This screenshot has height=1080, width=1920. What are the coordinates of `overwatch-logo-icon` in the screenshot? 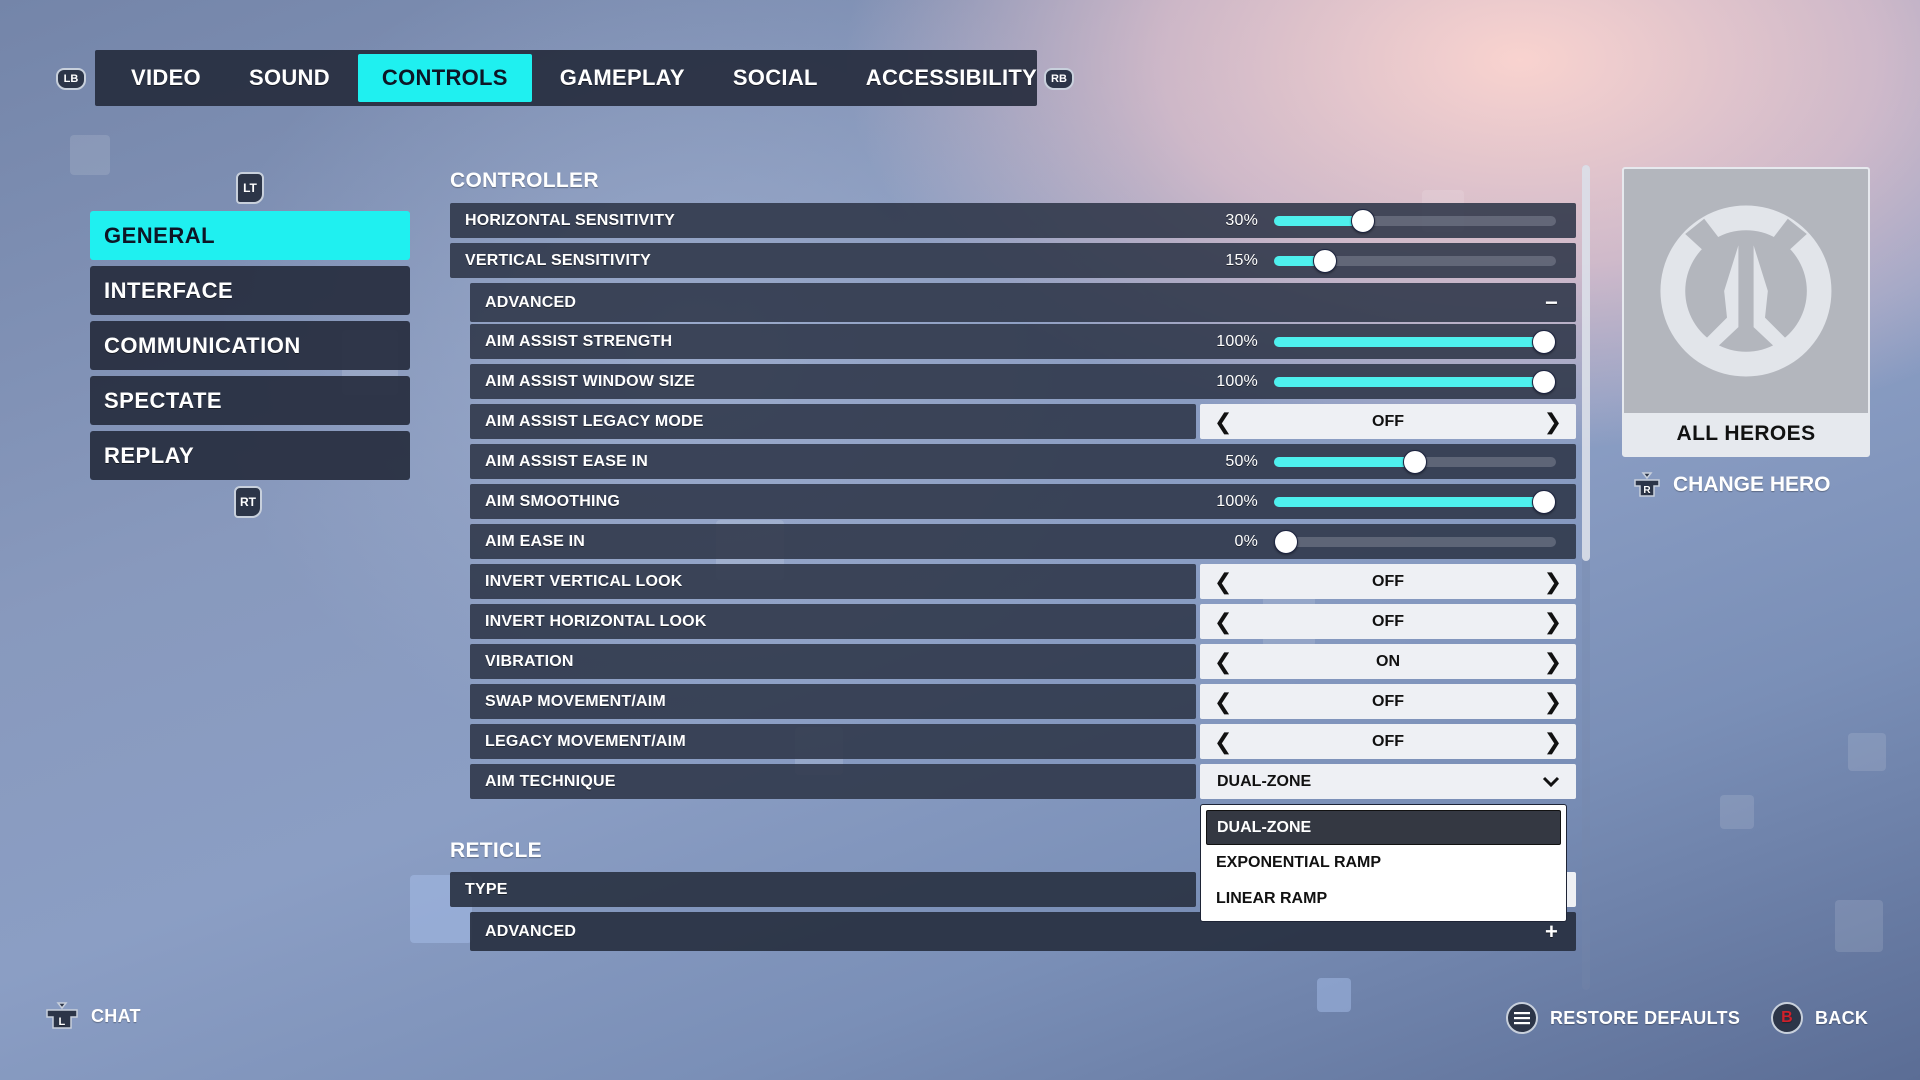 It's located at (1746, 291).